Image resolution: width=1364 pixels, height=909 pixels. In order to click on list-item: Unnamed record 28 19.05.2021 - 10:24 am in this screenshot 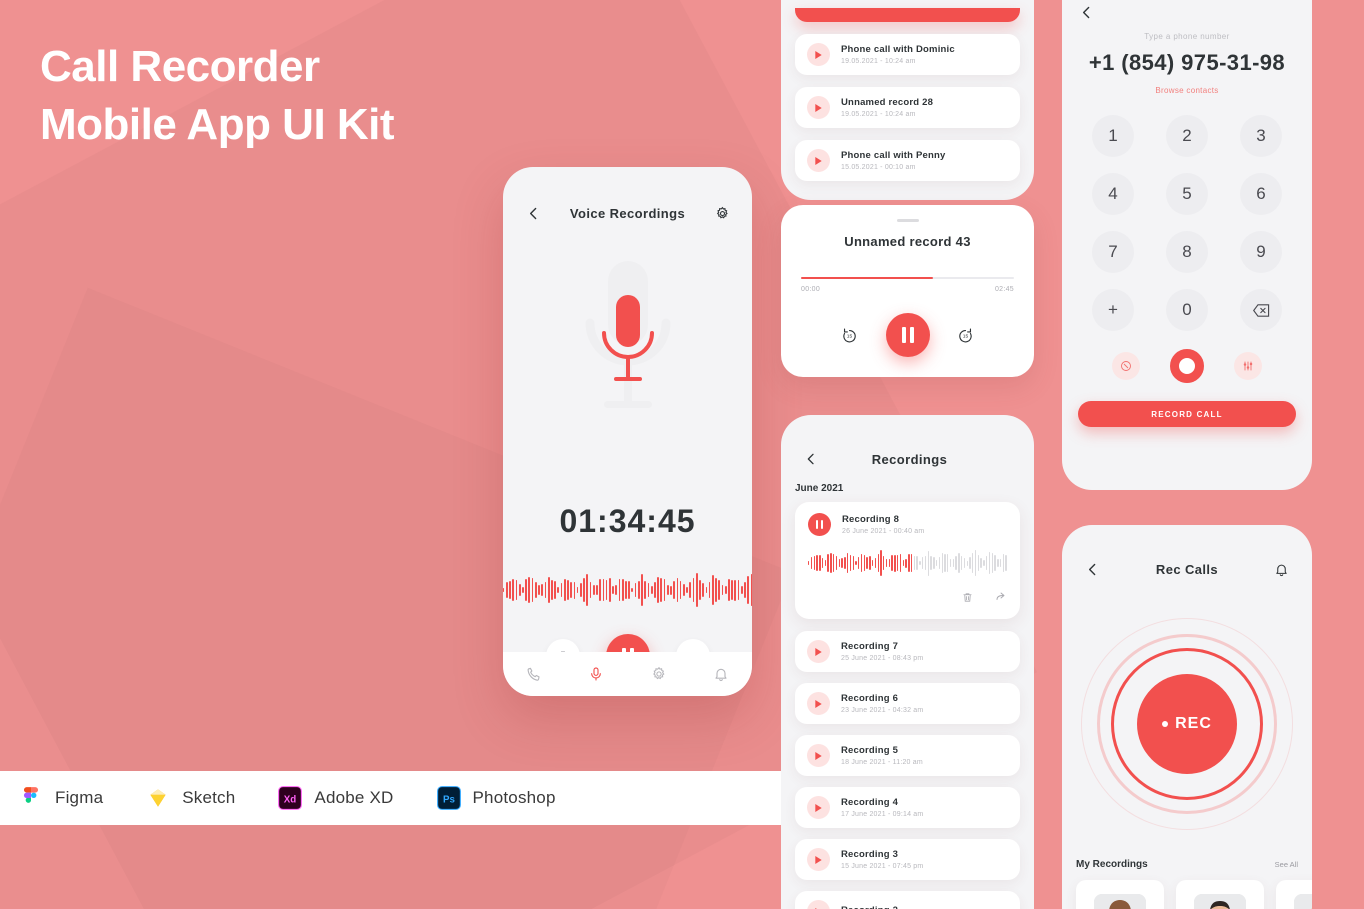, I will do `click(907, 107)`.